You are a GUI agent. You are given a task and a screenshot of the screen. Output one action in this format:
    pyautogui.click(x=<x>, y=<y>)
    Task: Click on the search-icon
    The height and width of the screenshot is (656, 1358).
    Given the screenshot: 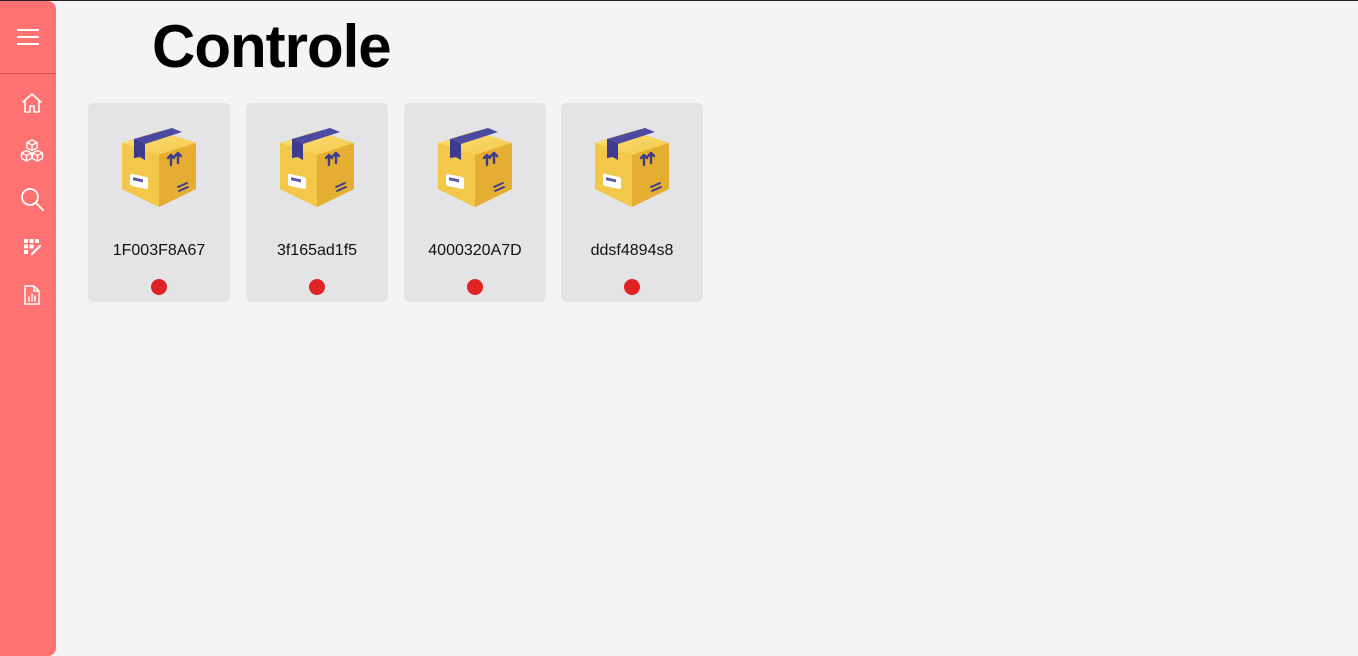 What is the action you would take?
    pyautogui.click(x=32, y=199)
    